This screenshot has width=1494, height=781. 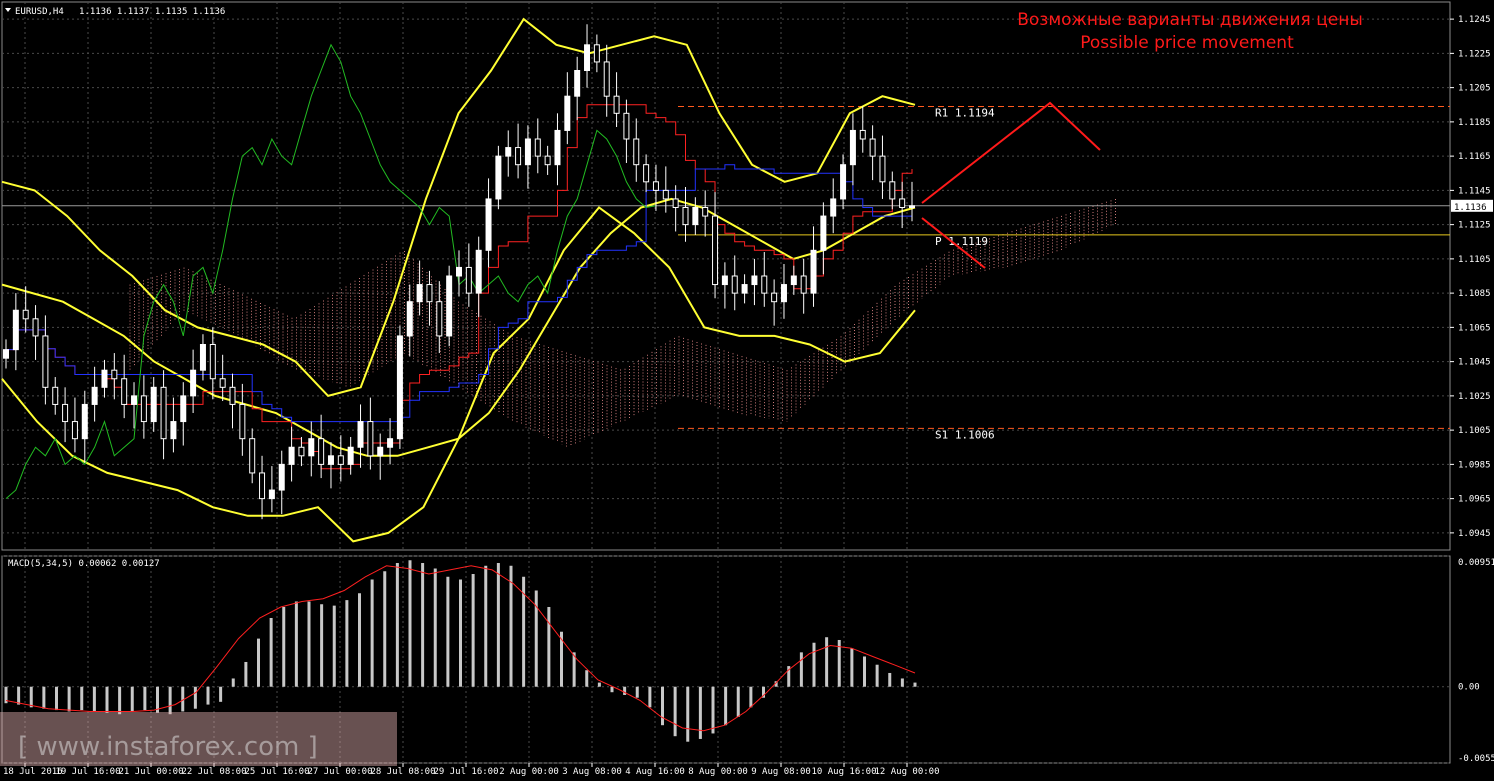 What do you see at coordinates (781, 772) in the screenshot?
I see `x-tick-label: 9 Aug 08:00` at bounding box center [781, 772].